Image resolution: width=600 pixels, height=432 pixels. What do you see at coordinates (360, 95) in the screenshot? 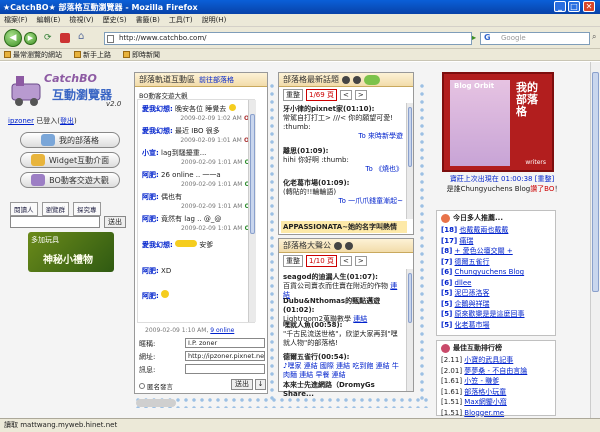
I see `topics-next-button: >` at bounding box center [360, 95].